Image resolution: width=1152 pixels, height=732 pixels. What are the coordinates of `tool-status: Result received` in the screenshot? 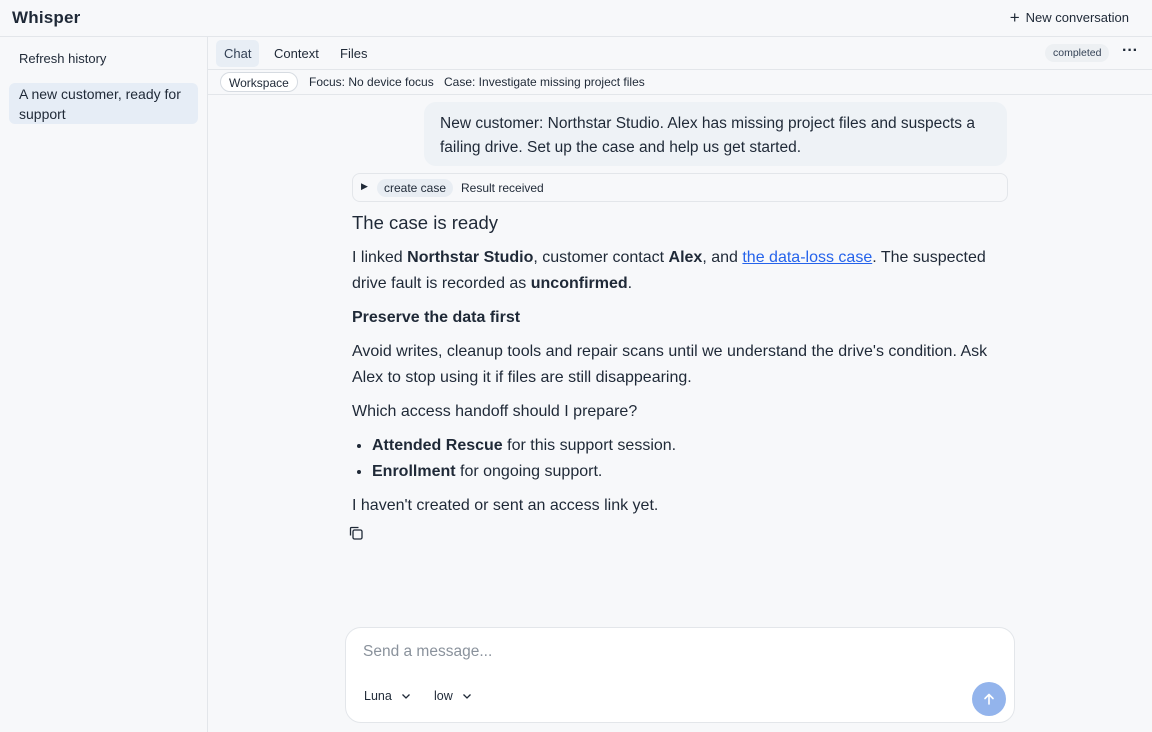 It's located at (502, 188).